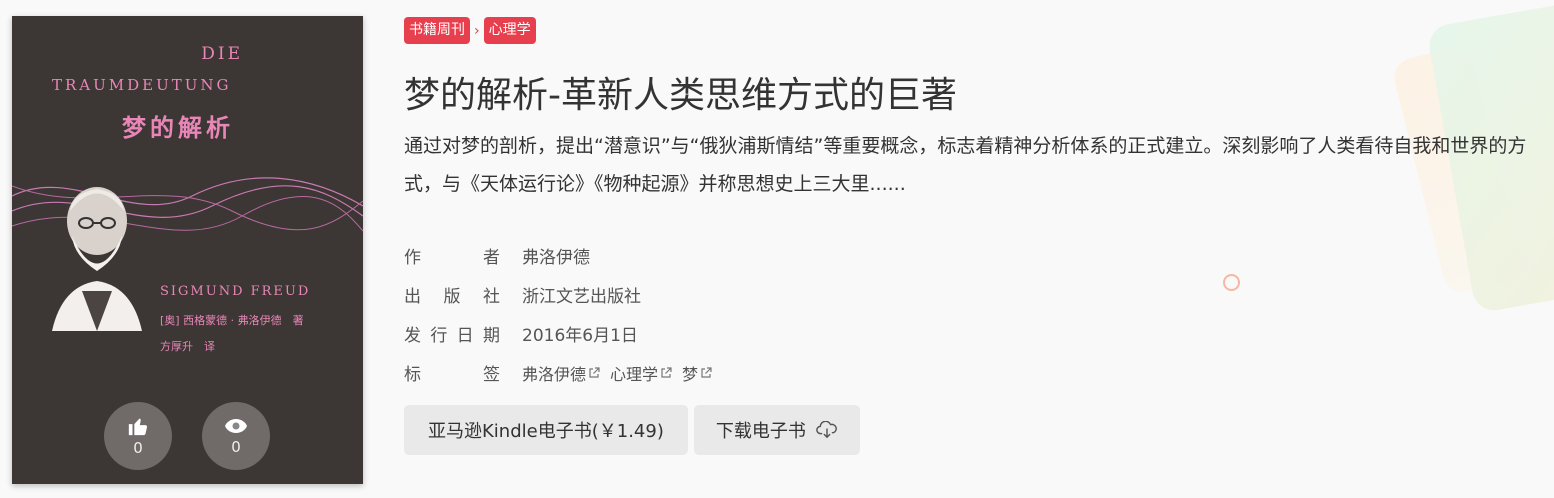  What do you see at coordinates (546, 430) in the screenshot?
I see `kindle-buy-button: 亚马逊Kindle电子书(￥1.49)` at bounding box center [546, 430].